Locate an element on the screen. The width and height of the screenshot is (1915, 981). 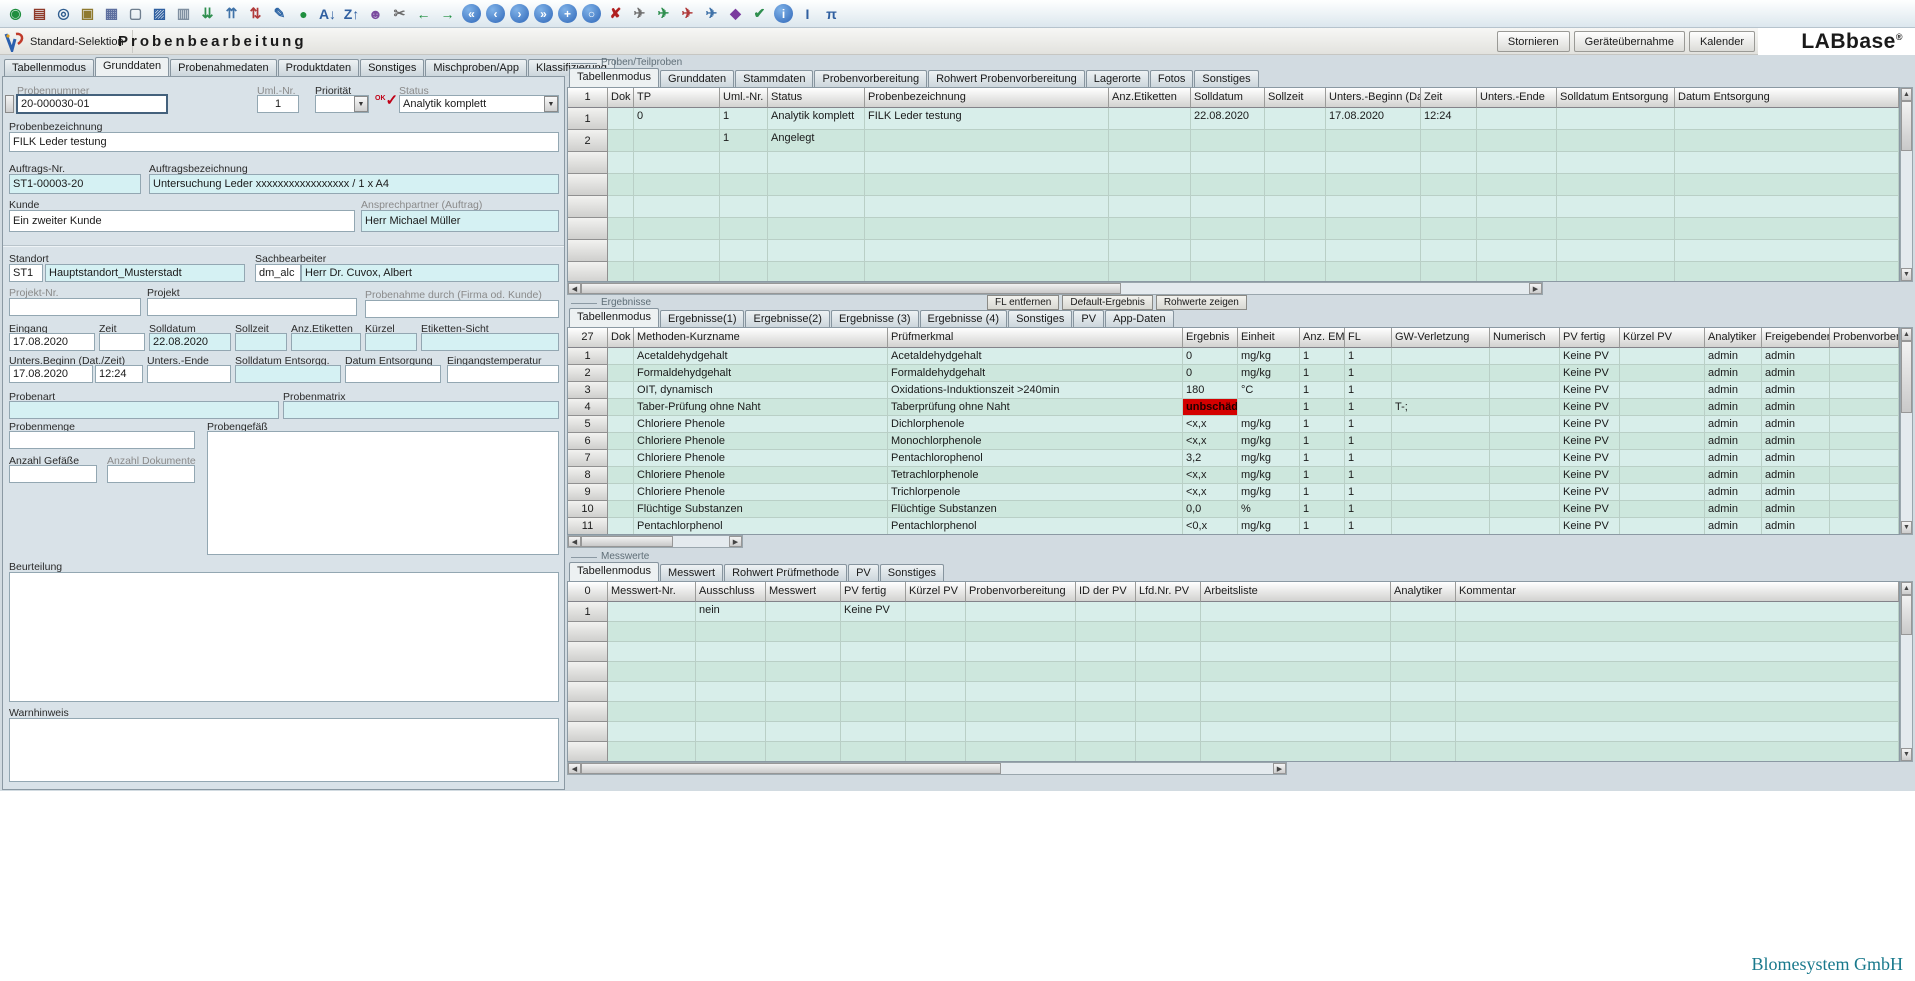
geraeteuebernahme-button: Geräteübernahme is located at coordinates (1629, 41).